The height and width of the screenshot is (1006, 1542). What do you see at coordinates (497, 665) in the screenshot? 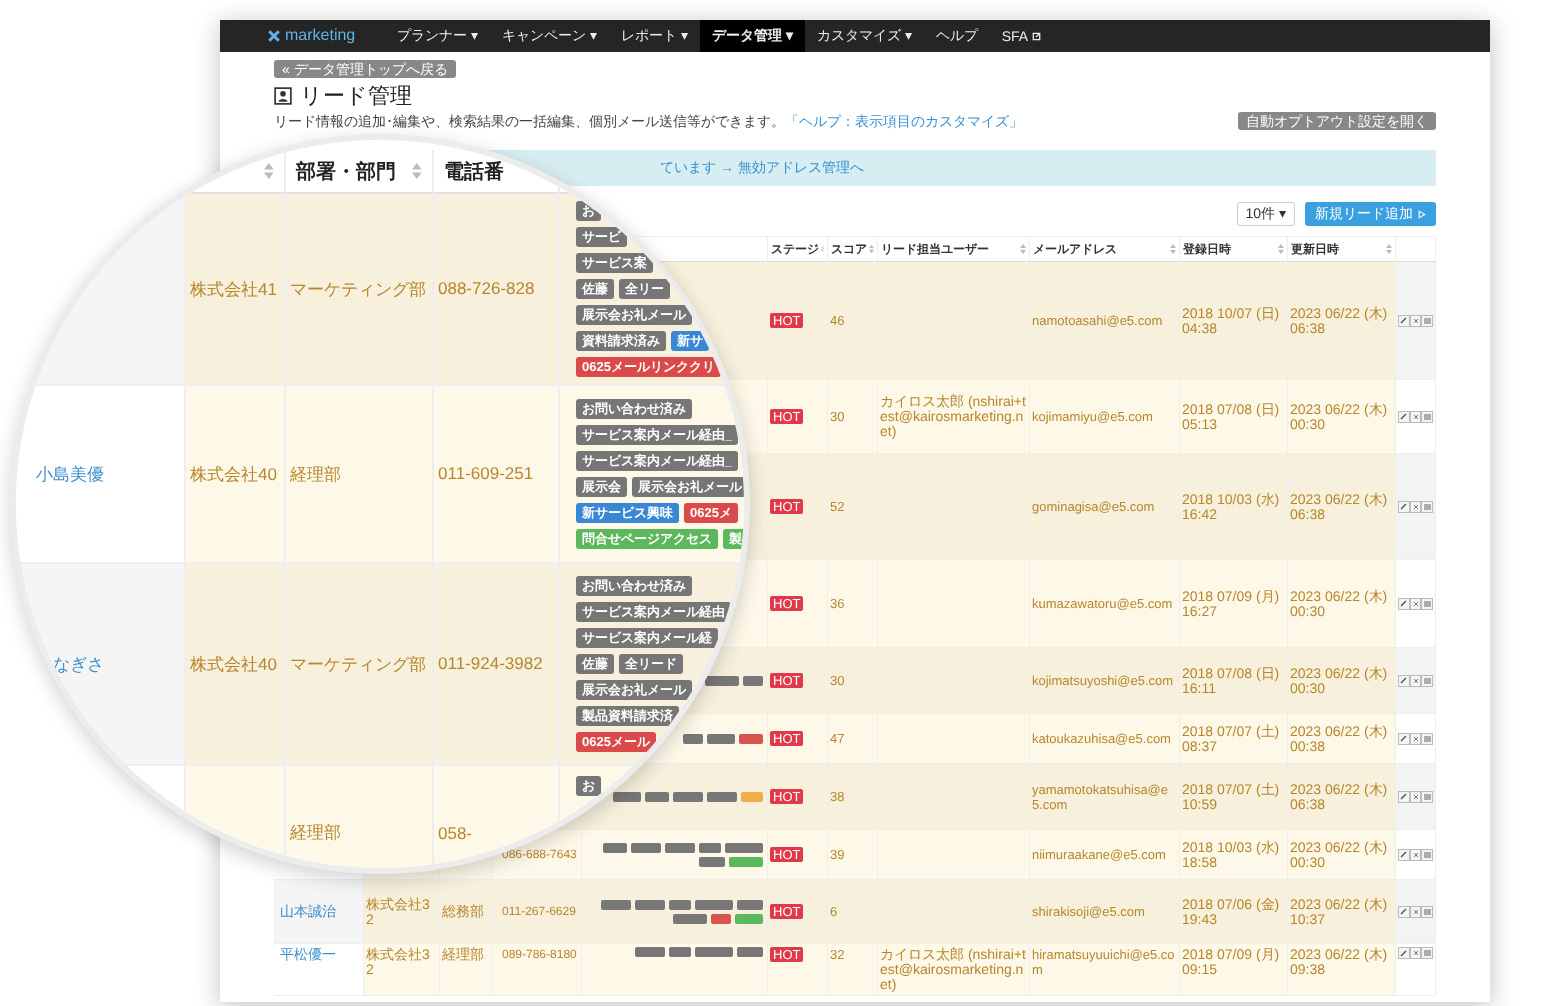
I see `phone-cell: 011-924-3982` at bounding box center [497, 665].